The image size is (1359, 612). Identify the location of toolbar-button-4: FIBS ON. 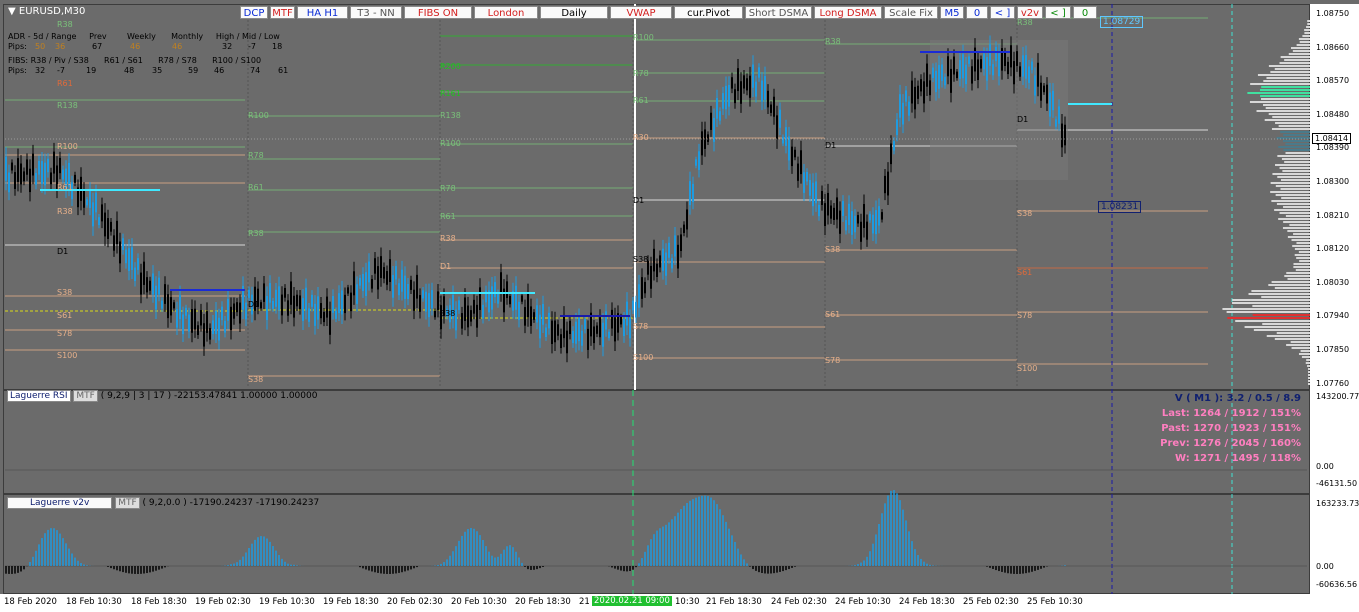
(438, 12).